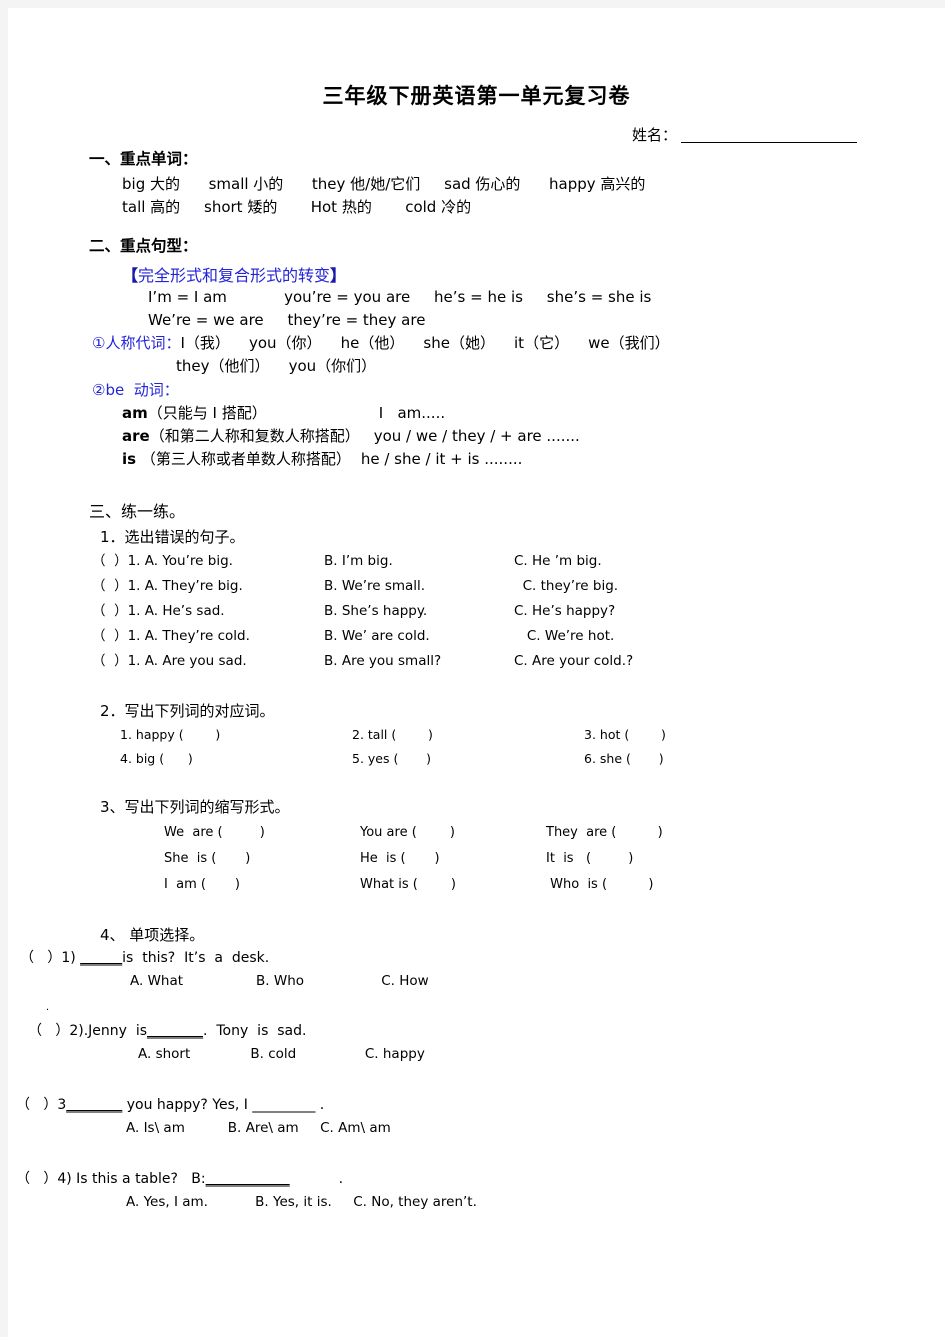  I want to click on option-a: （ ）1. A. They’re cold., so click(208, 636).